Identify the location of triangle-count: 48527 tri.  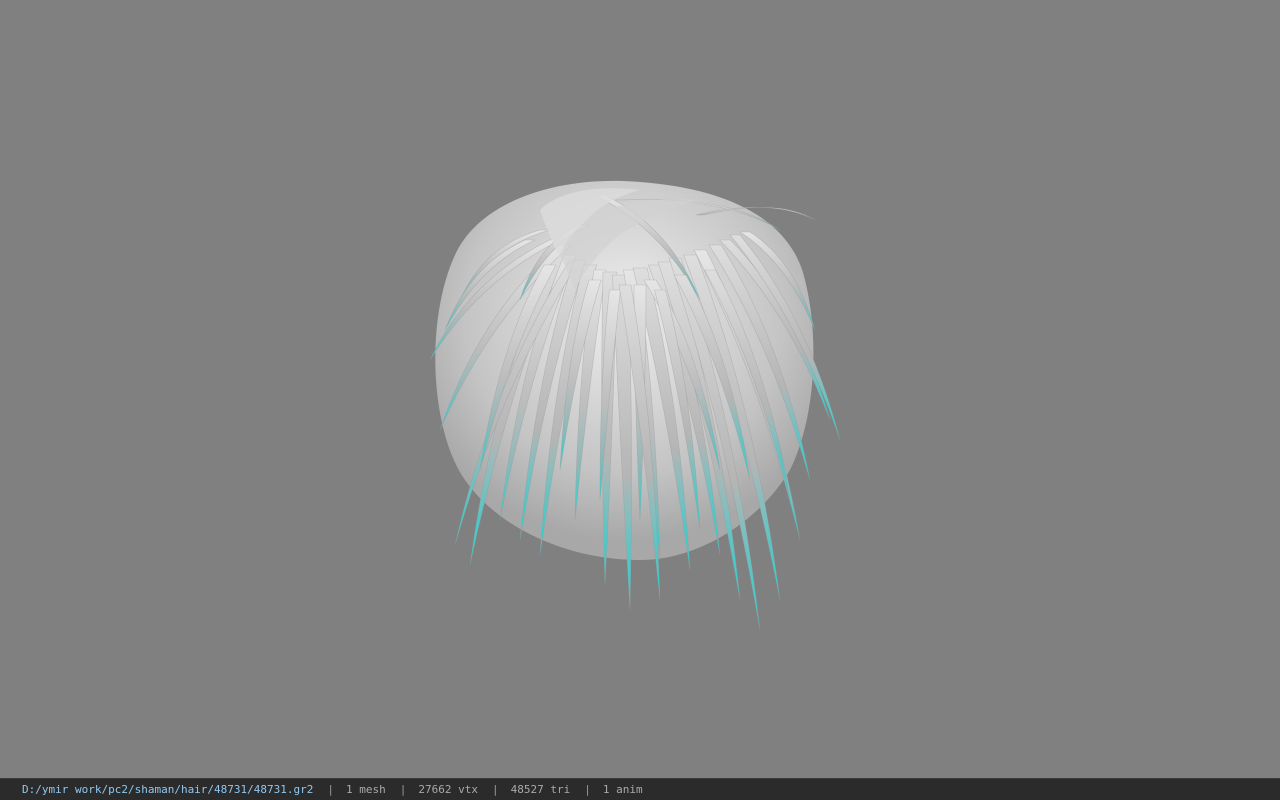
(540, 789).